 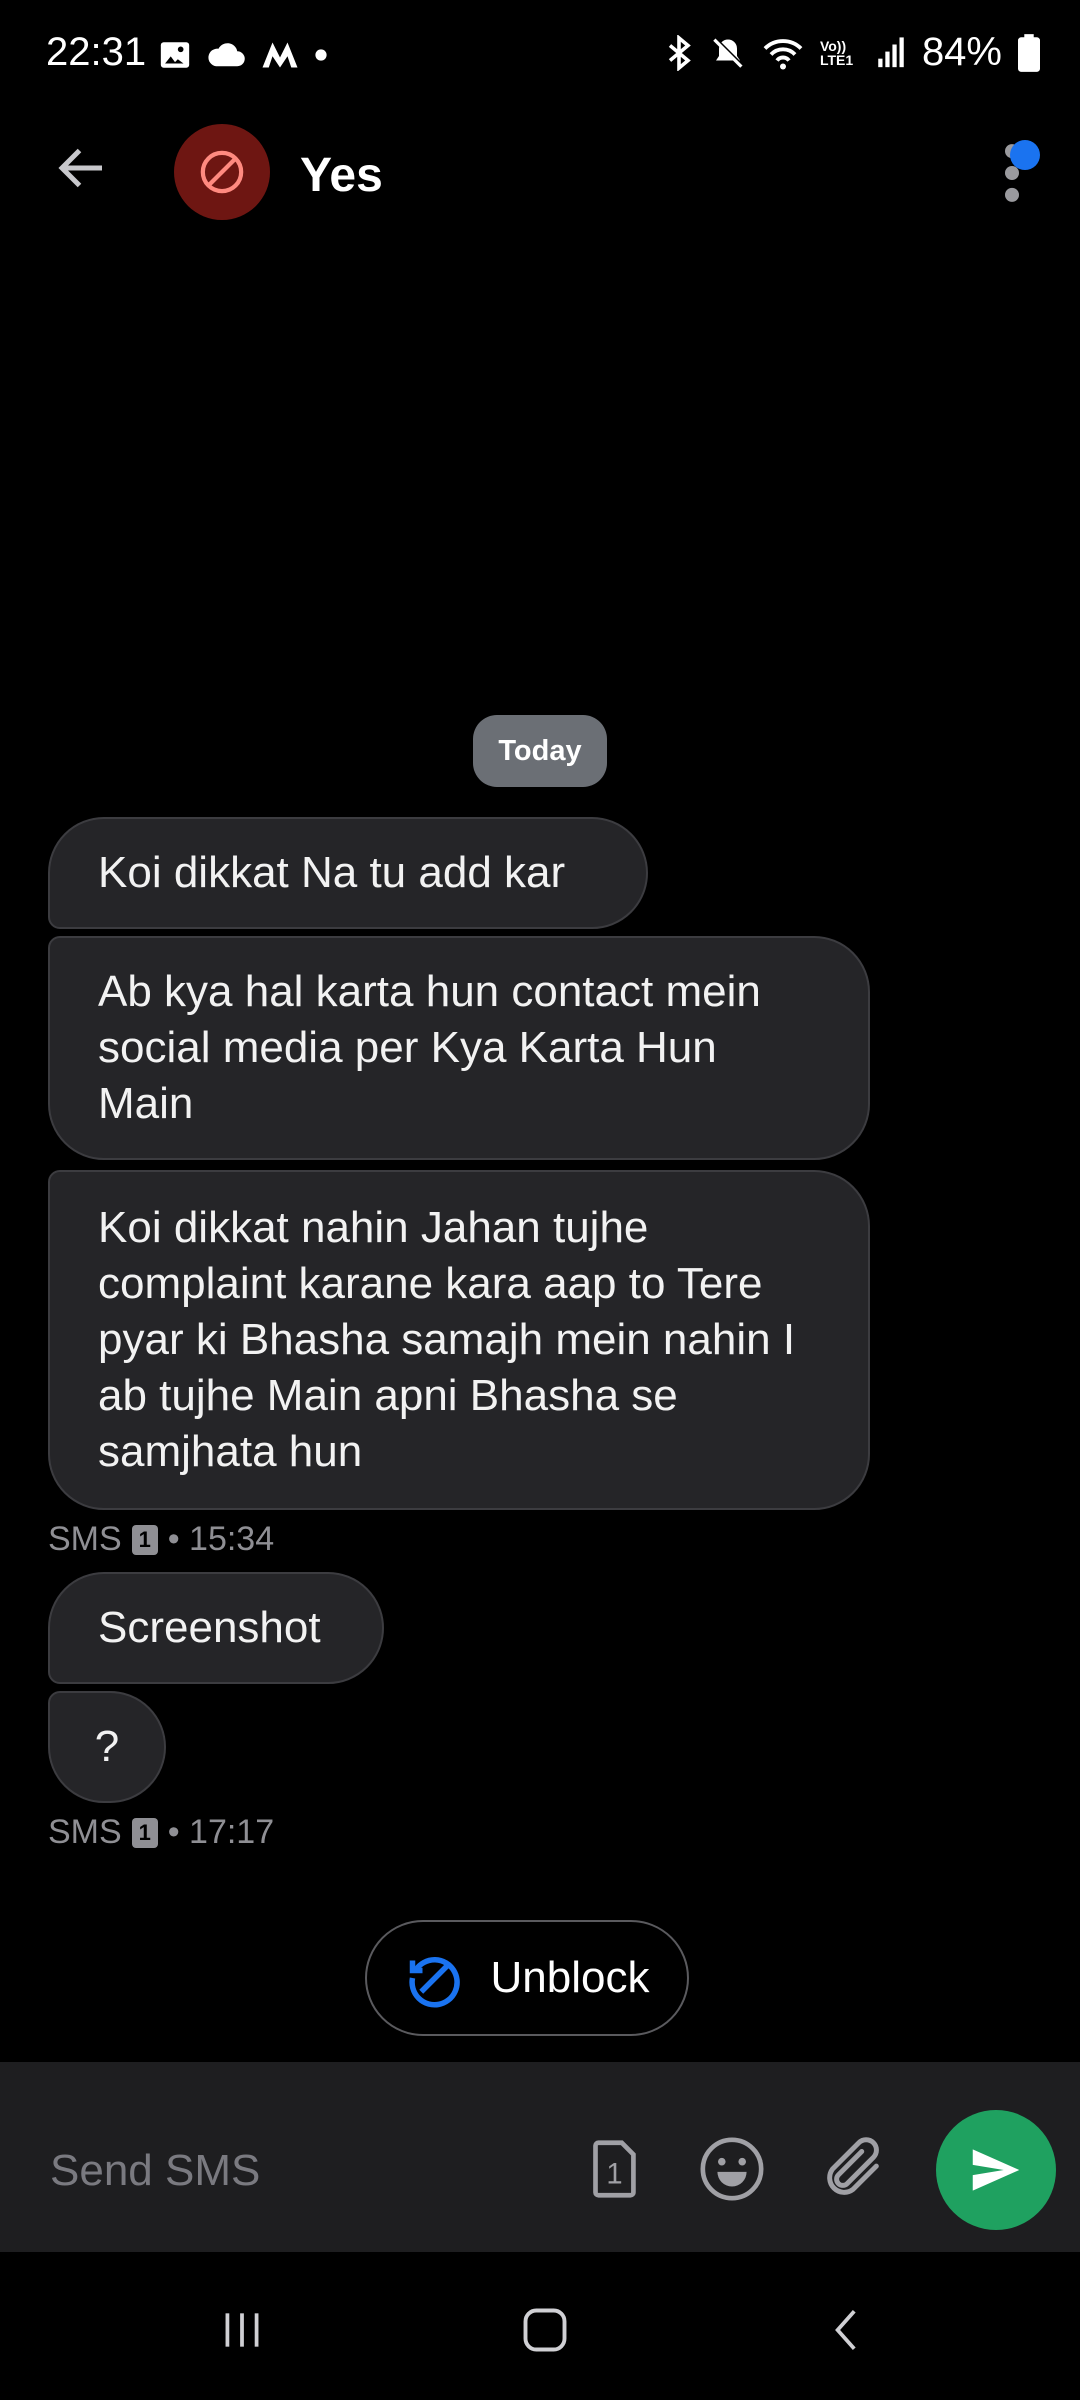 I want to click on send-button, so click(x=996, y=2170).